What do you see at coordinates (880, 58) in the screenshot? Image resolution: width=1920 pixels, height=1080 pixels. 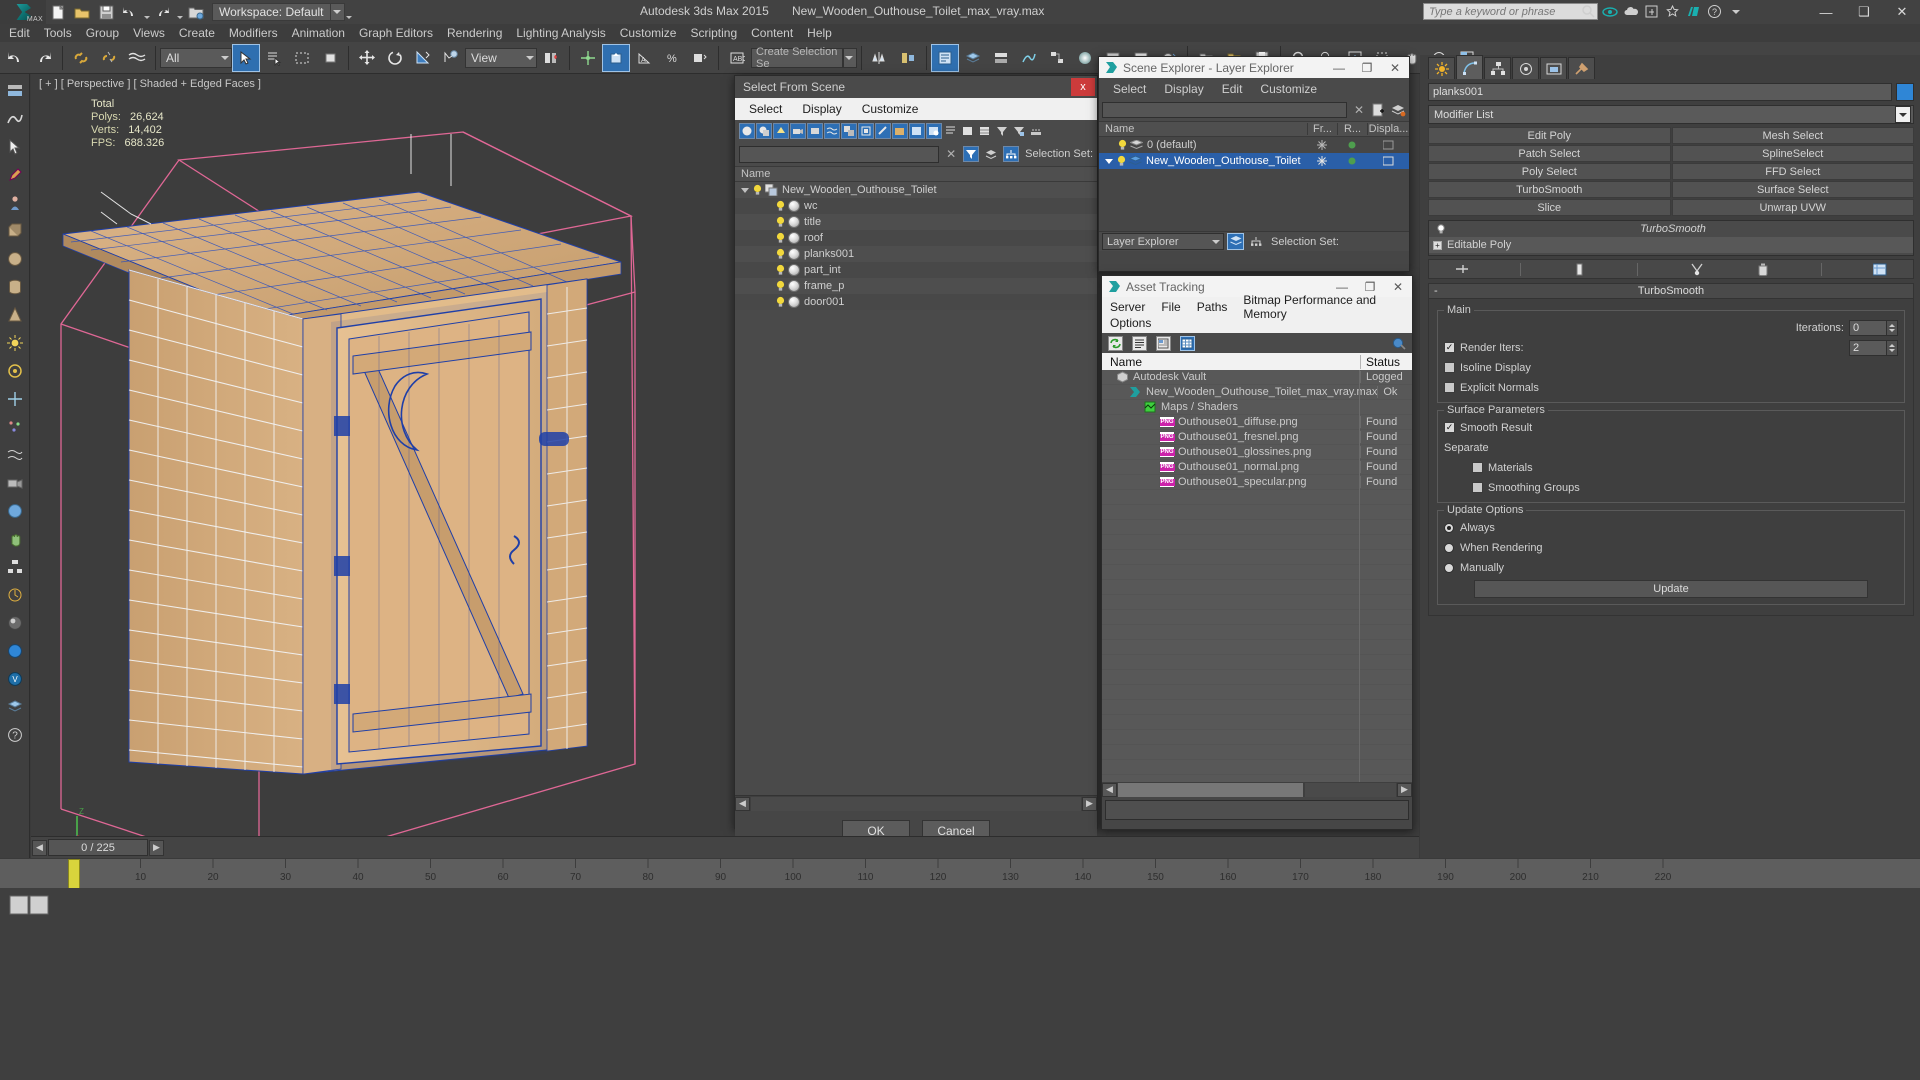 I see `mirror-icon` at bounding box center [880, 58].